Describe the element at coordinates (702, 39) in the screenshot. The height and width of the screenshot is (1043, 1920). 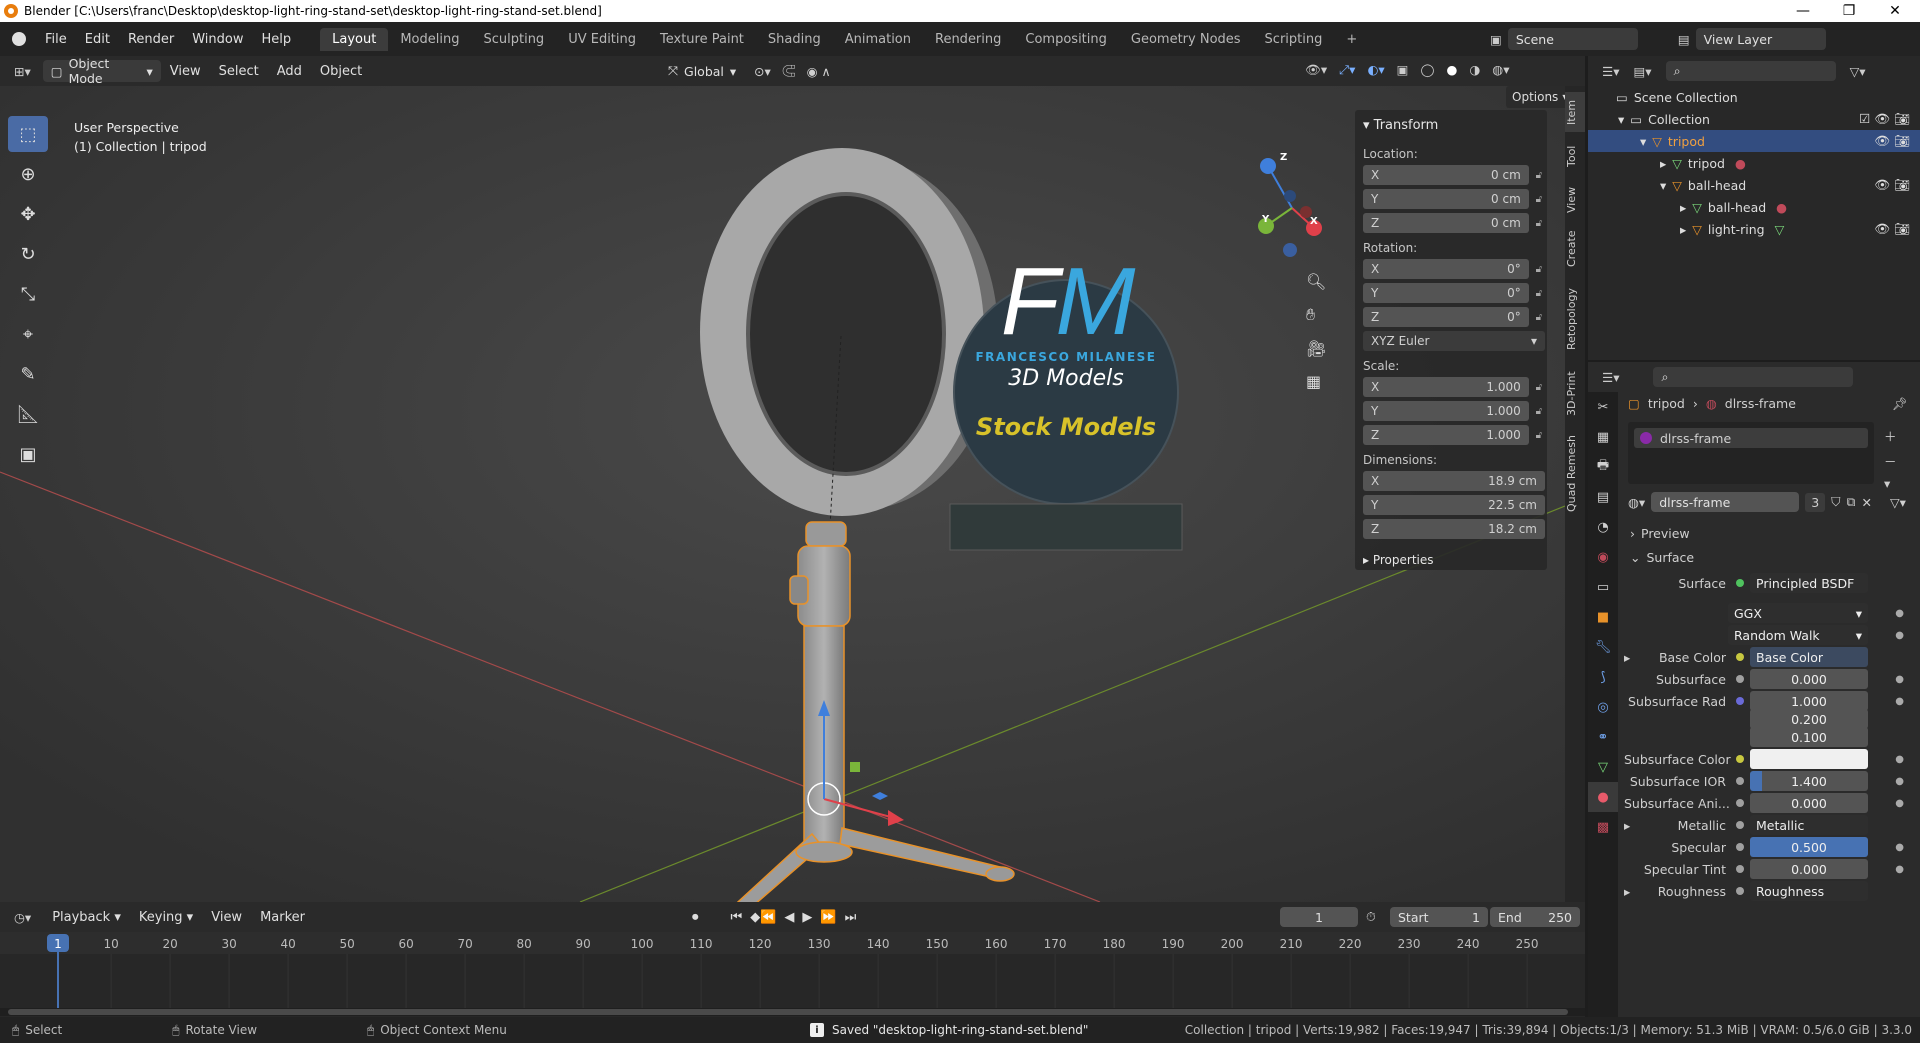
I see `tab-texture-paint: Texture Paint` at that location.